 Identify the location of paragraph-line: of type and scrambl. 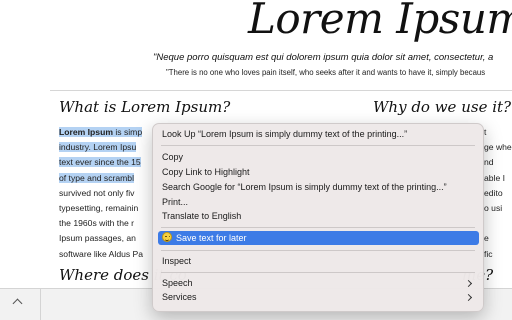
(96, 177).